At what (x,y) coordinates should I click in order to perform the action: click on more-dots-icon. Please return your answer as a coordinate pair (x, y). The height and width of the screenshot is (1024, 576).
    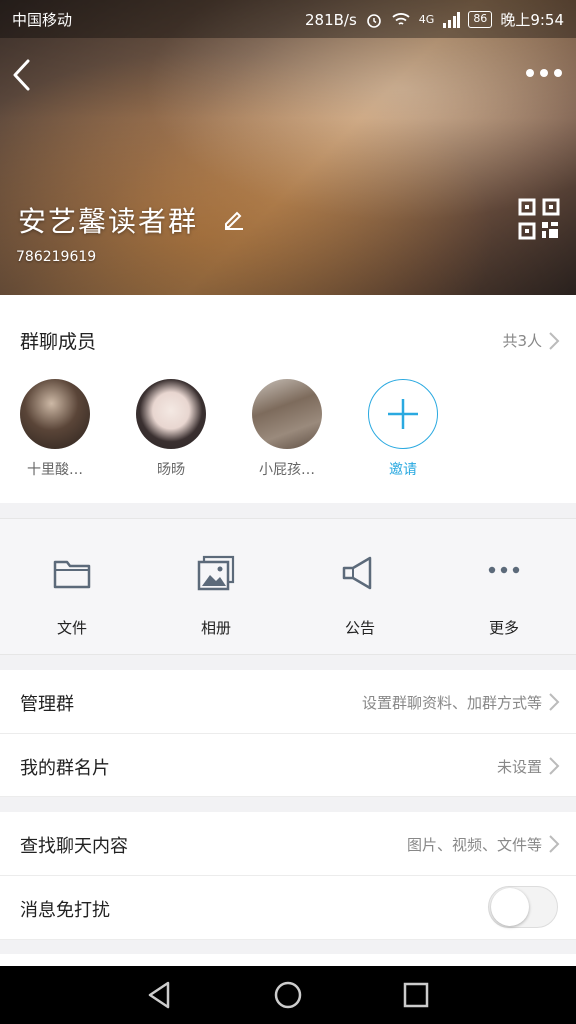
    Looking at the image, I should click on (504, 570).